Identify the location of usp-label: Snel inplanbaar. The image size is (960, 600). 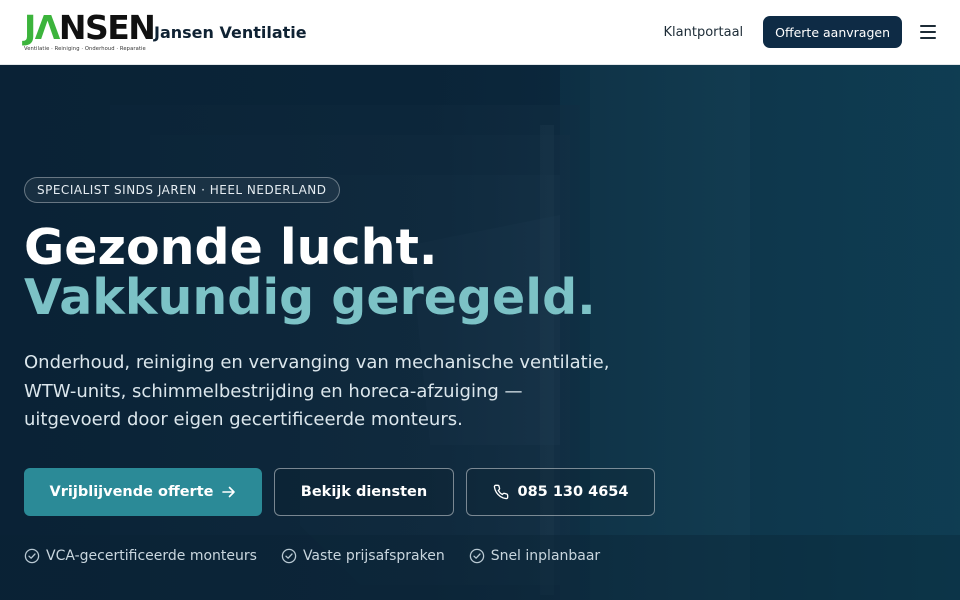
(545, 556).